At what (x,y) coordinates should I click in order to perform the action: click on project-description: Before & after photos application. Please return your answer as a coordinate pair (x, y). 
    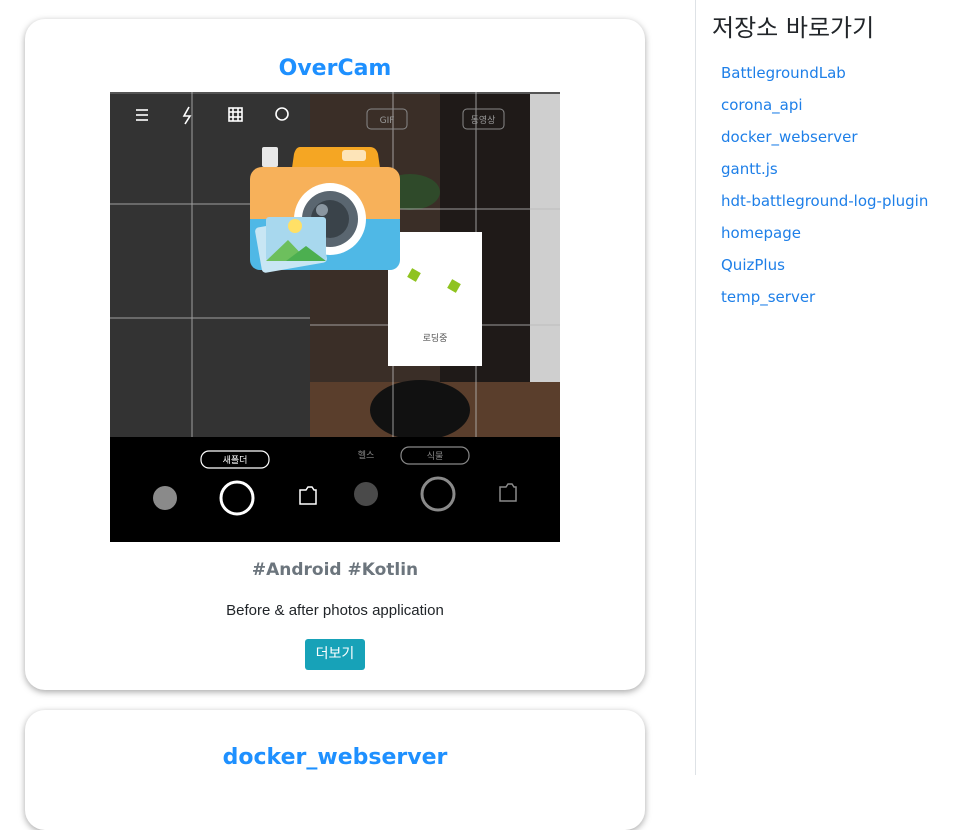
    Looking at the image, I should click on (335, 610).